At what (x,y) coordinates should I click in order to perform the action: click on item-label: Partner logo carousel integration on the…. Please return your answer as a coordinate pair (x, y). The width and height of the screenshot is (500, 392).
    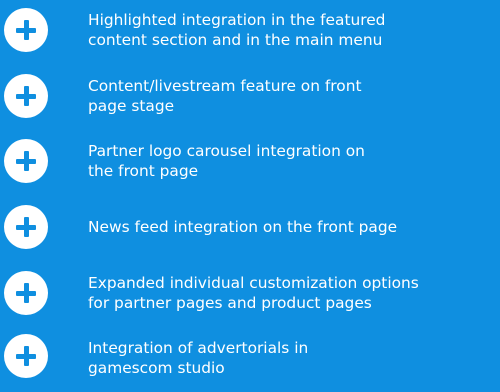
    Looking at the image, I should click on (293, 161).